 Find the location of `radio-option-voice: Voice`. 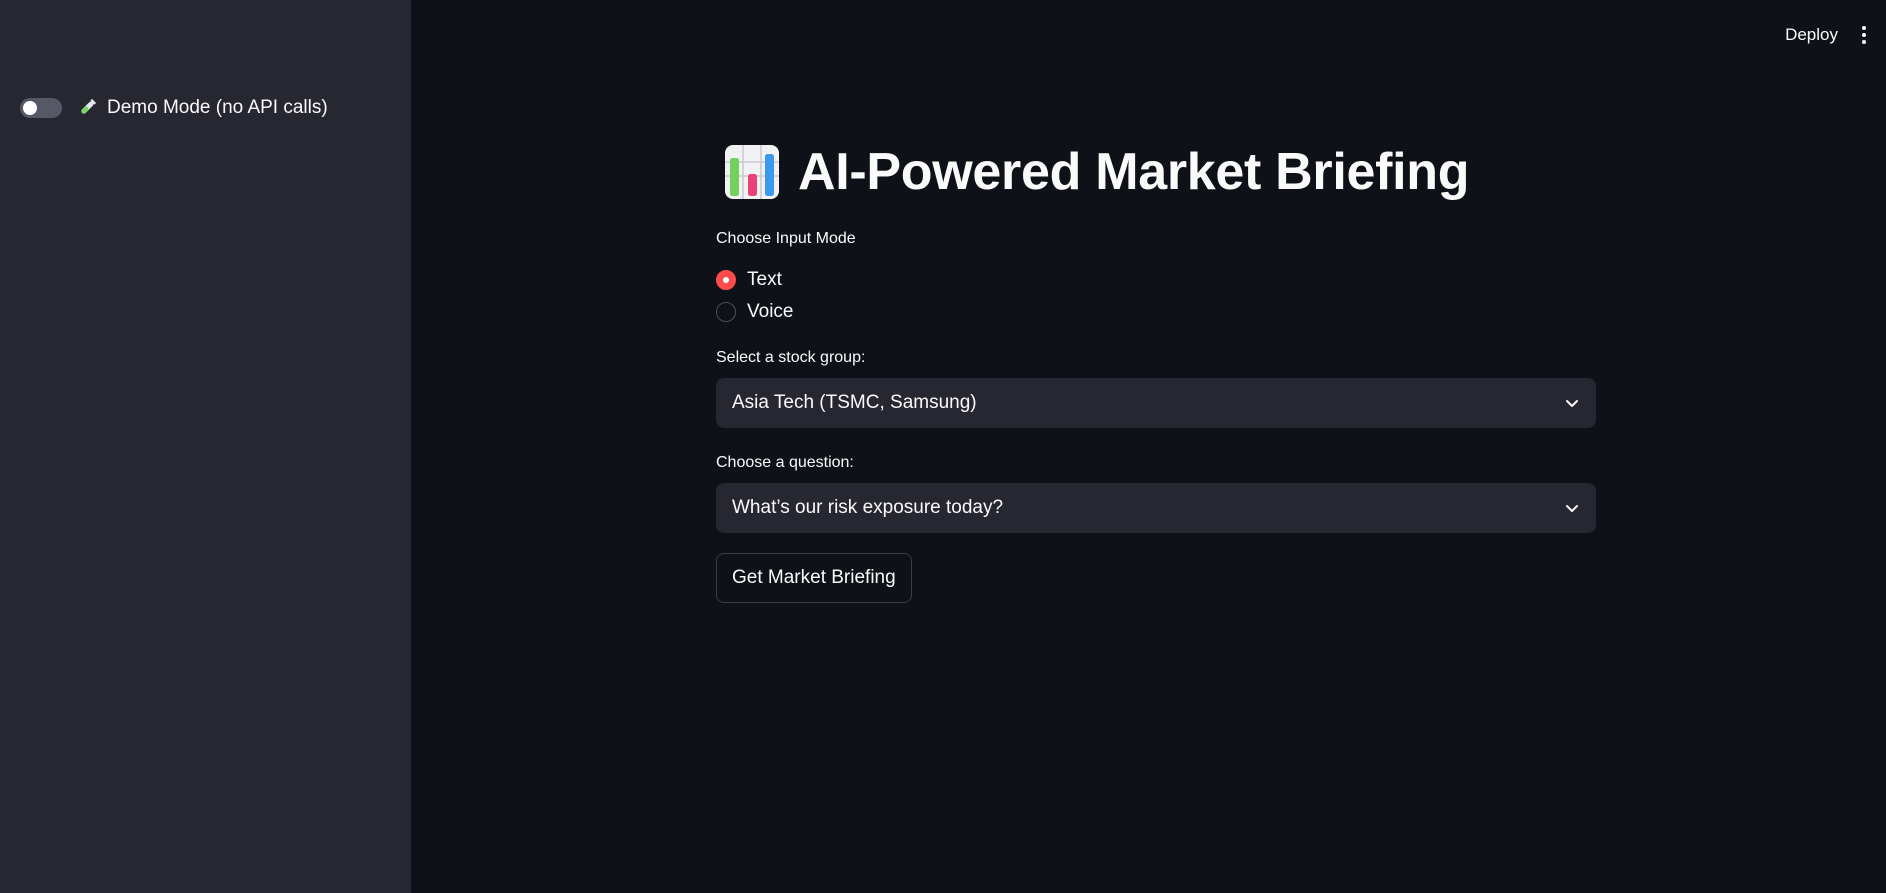

radio-option-voice: Voice is located at coordinates (754, 312).